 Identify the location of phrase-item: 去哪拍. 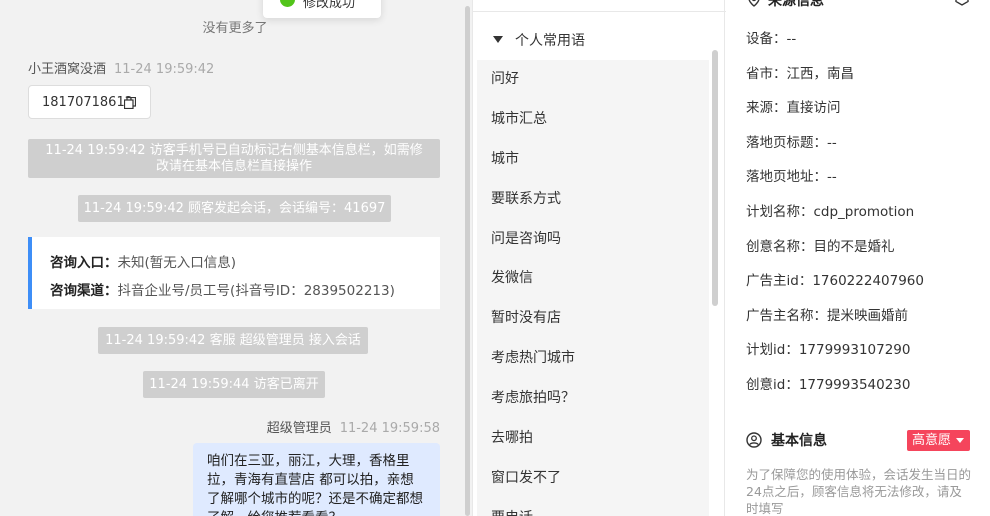
(593, 439).